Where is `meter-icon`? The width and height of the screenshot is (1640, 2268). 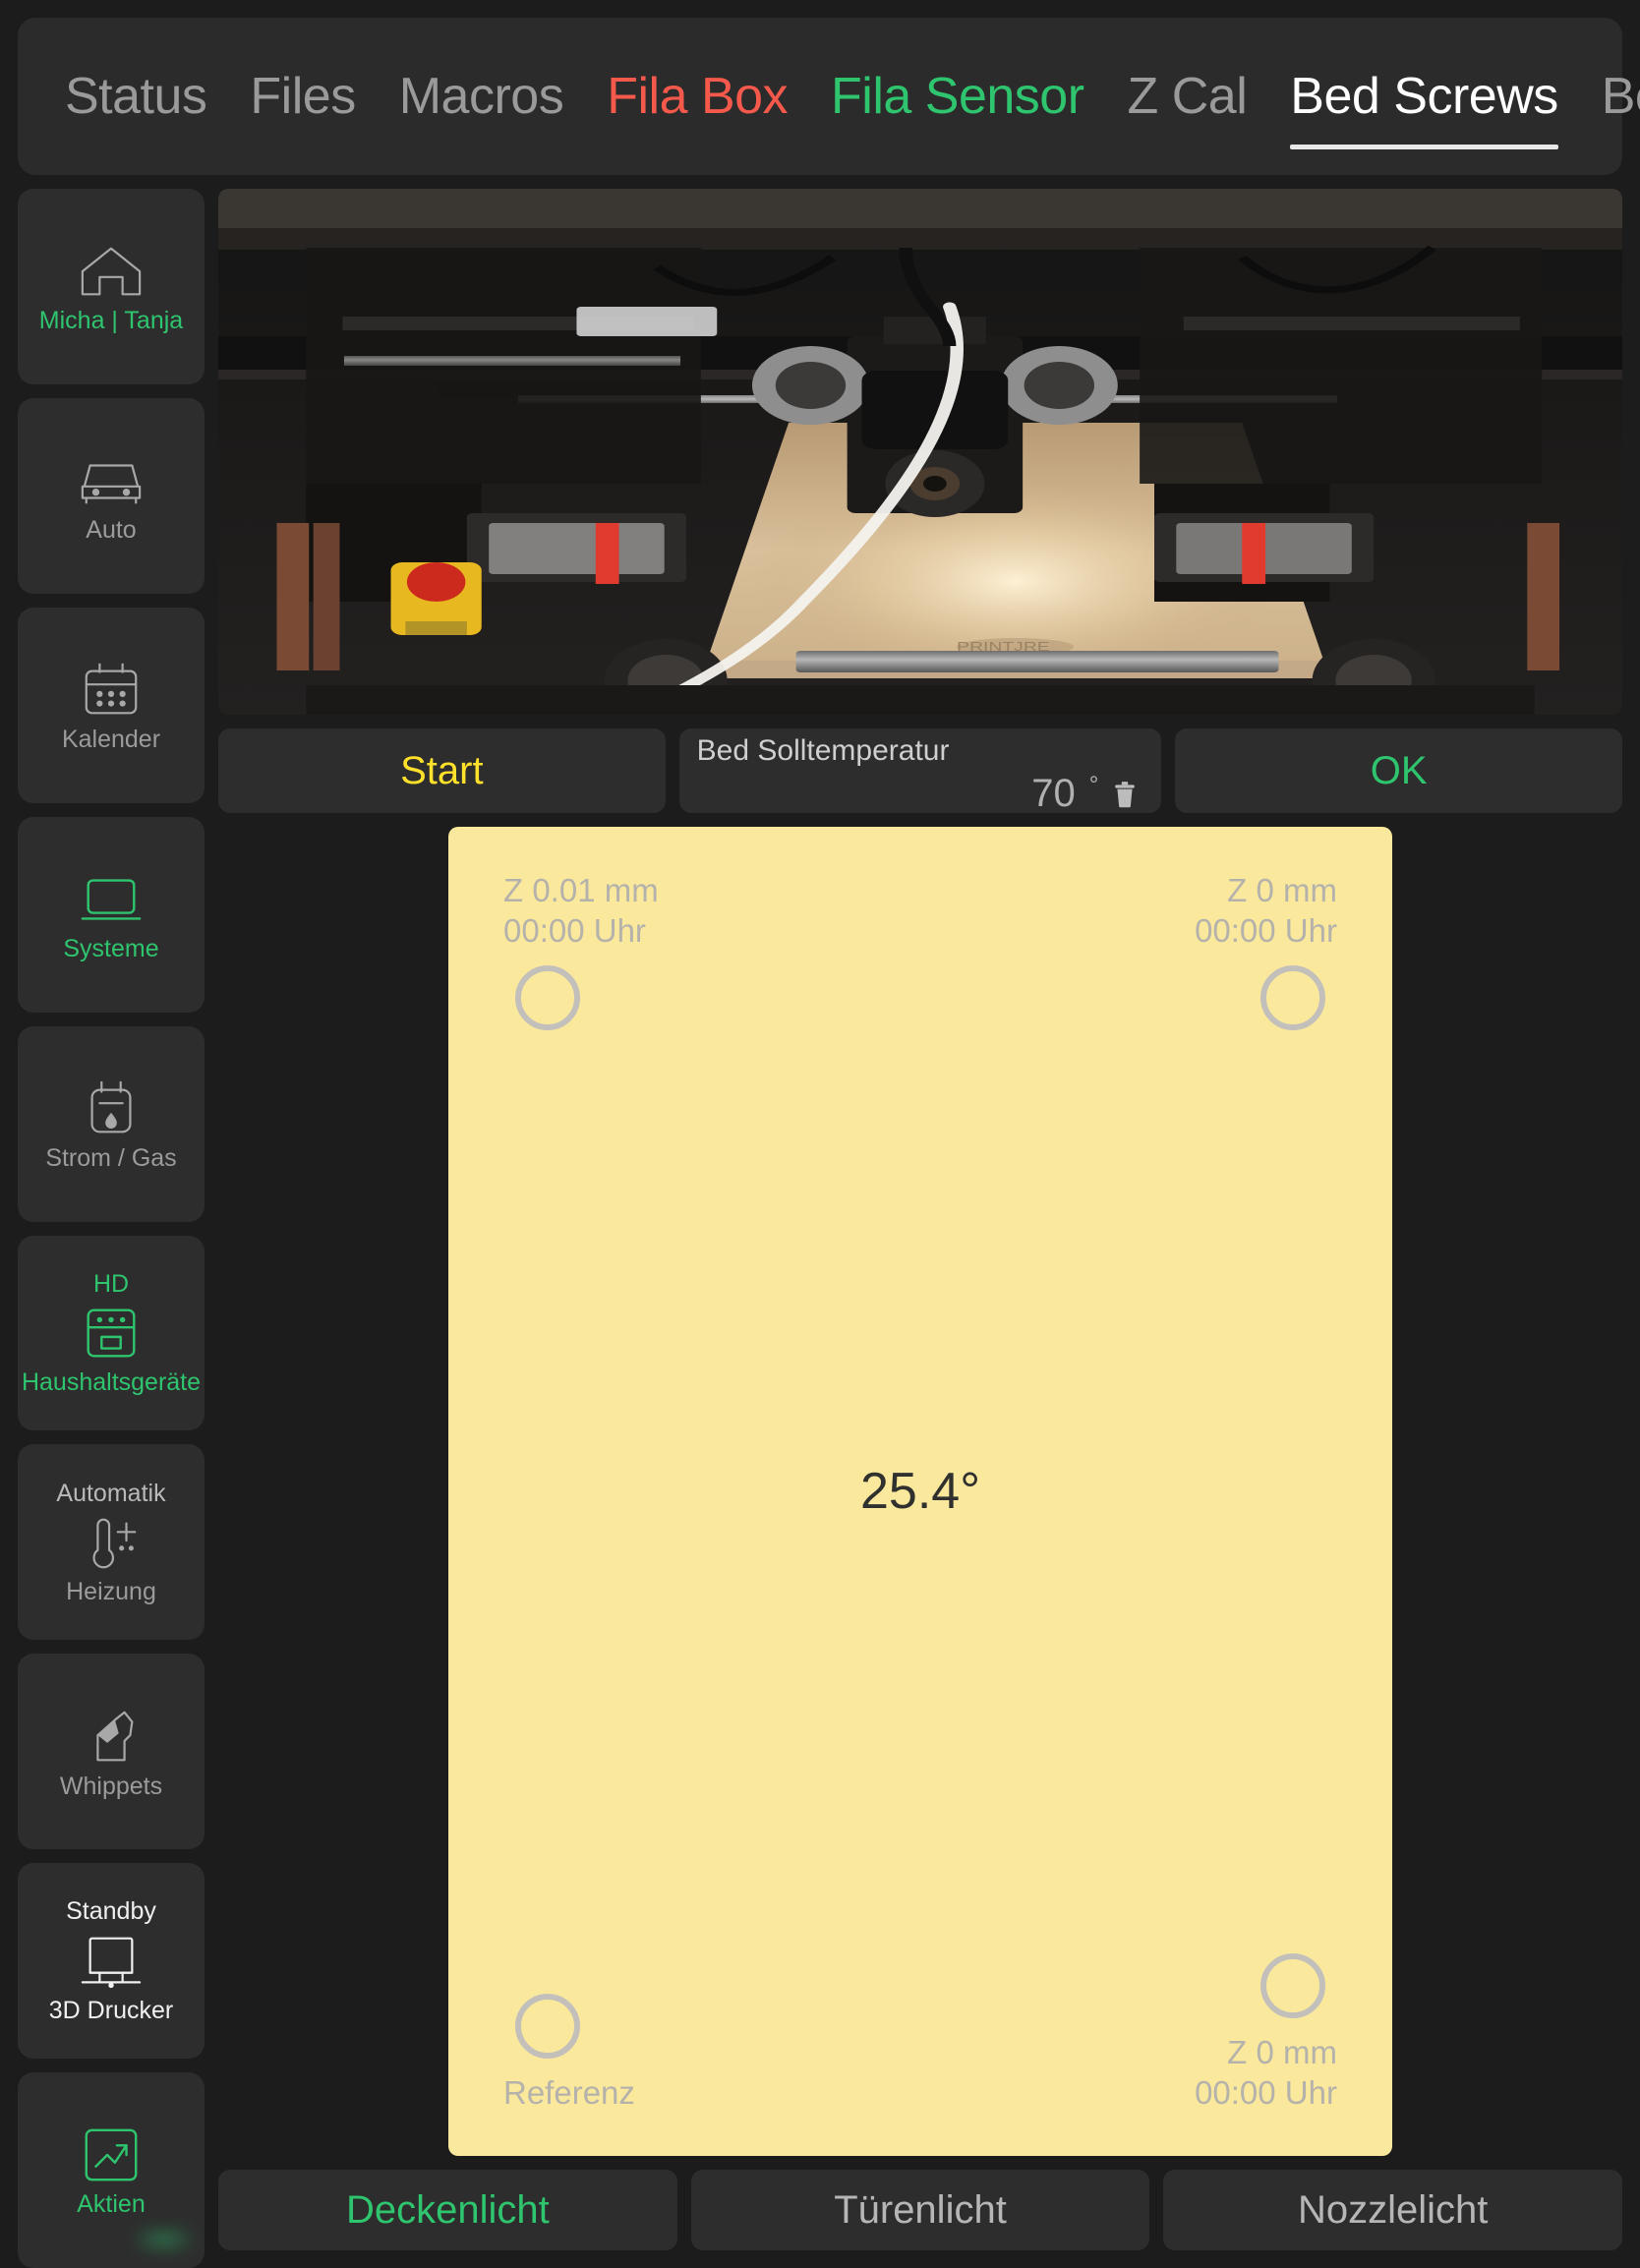
meter-icon is located at coordinates (111, 1108).